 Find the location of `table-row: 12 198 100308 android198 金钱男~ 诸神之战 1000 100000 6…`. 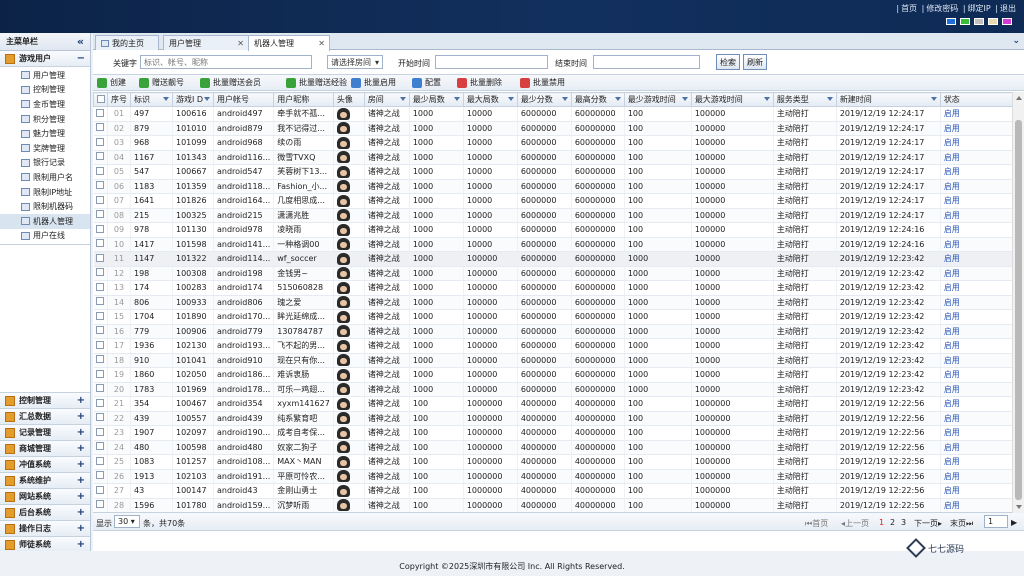

table-row: 12 198 100308 android198 金钱男~ 诸神之战 1000 100000 6… is located at coordinates (558, 273).